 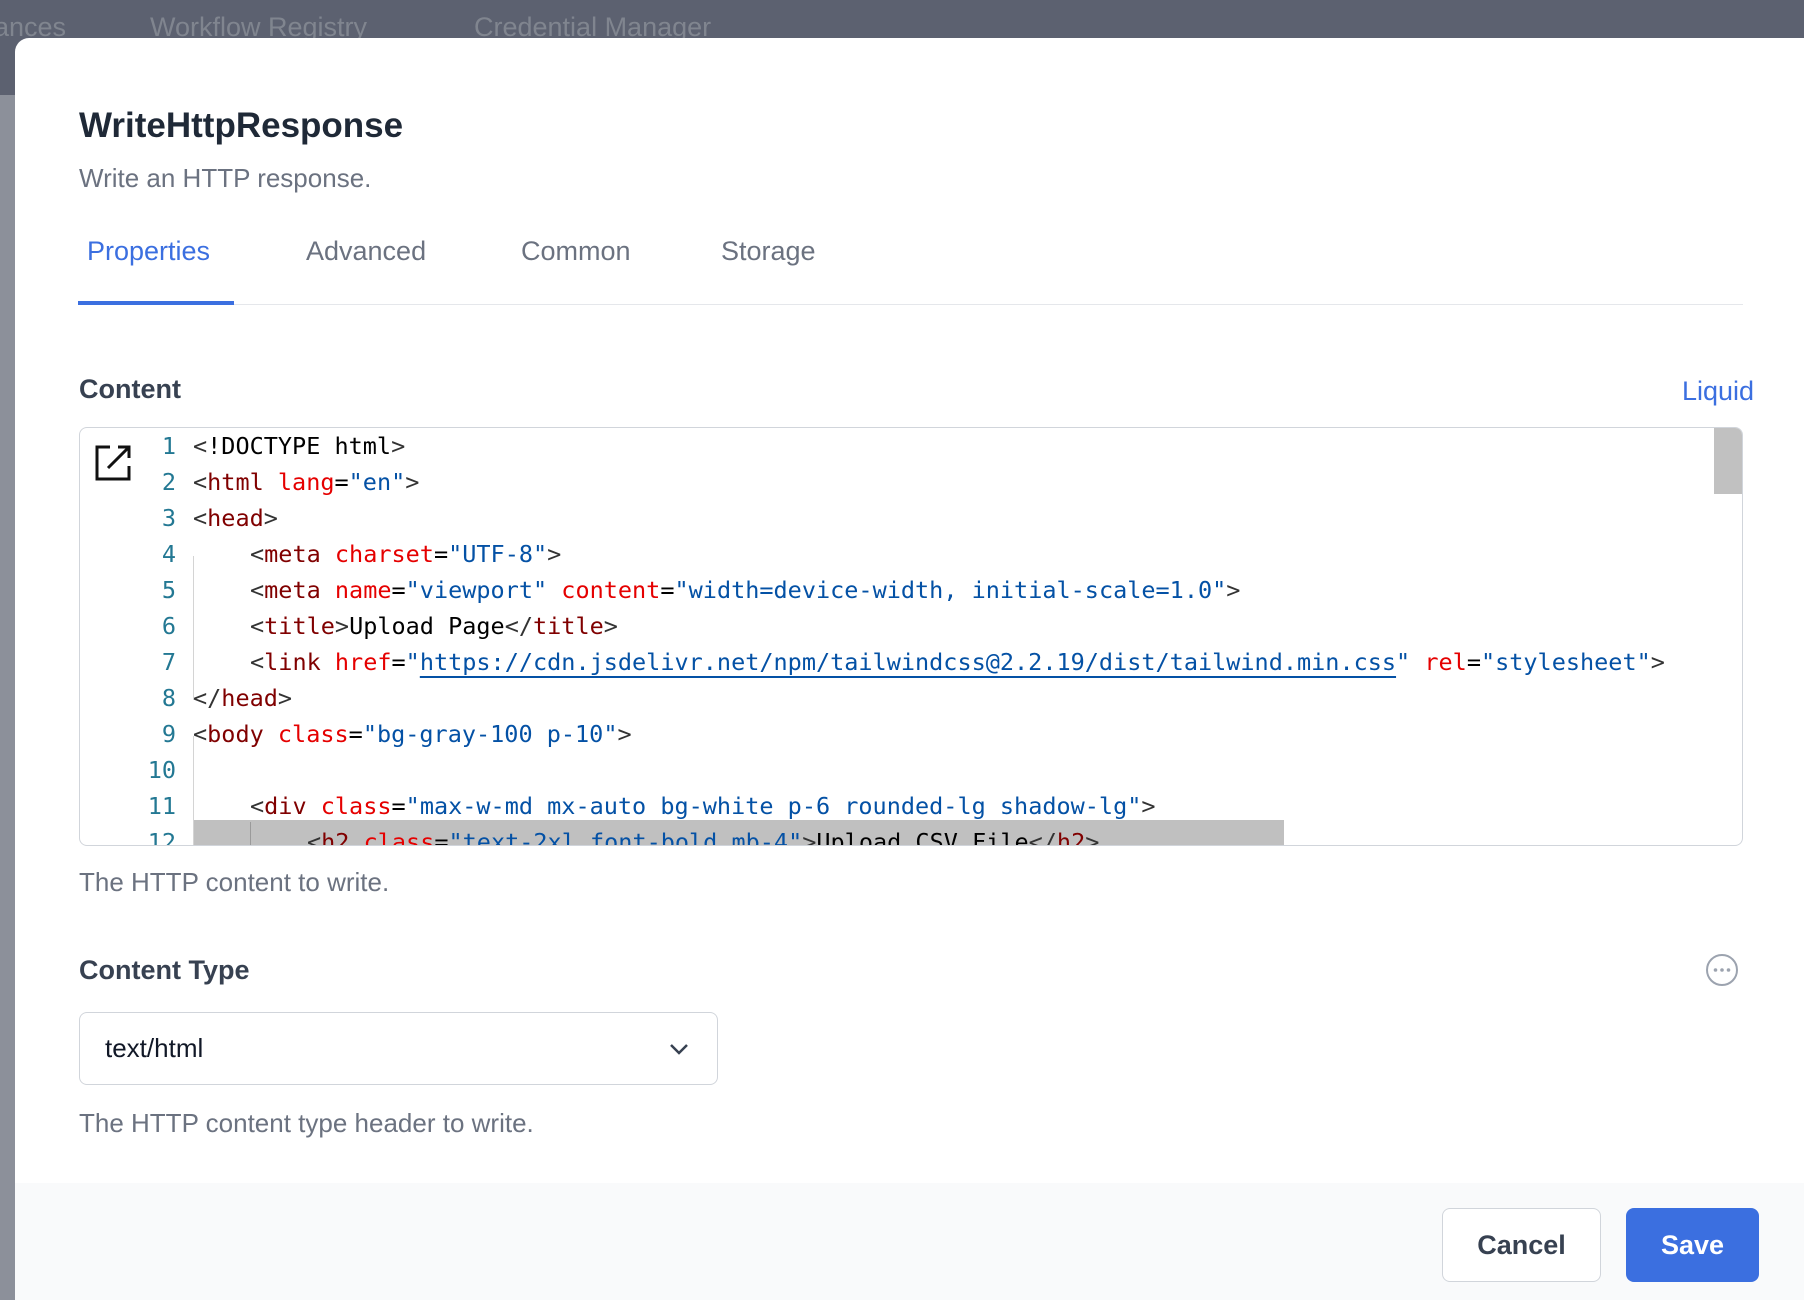 What do you see at coordinates (168, 734) in the screenshot?
I see `line-number: 9` at bounding box center [168, 734].